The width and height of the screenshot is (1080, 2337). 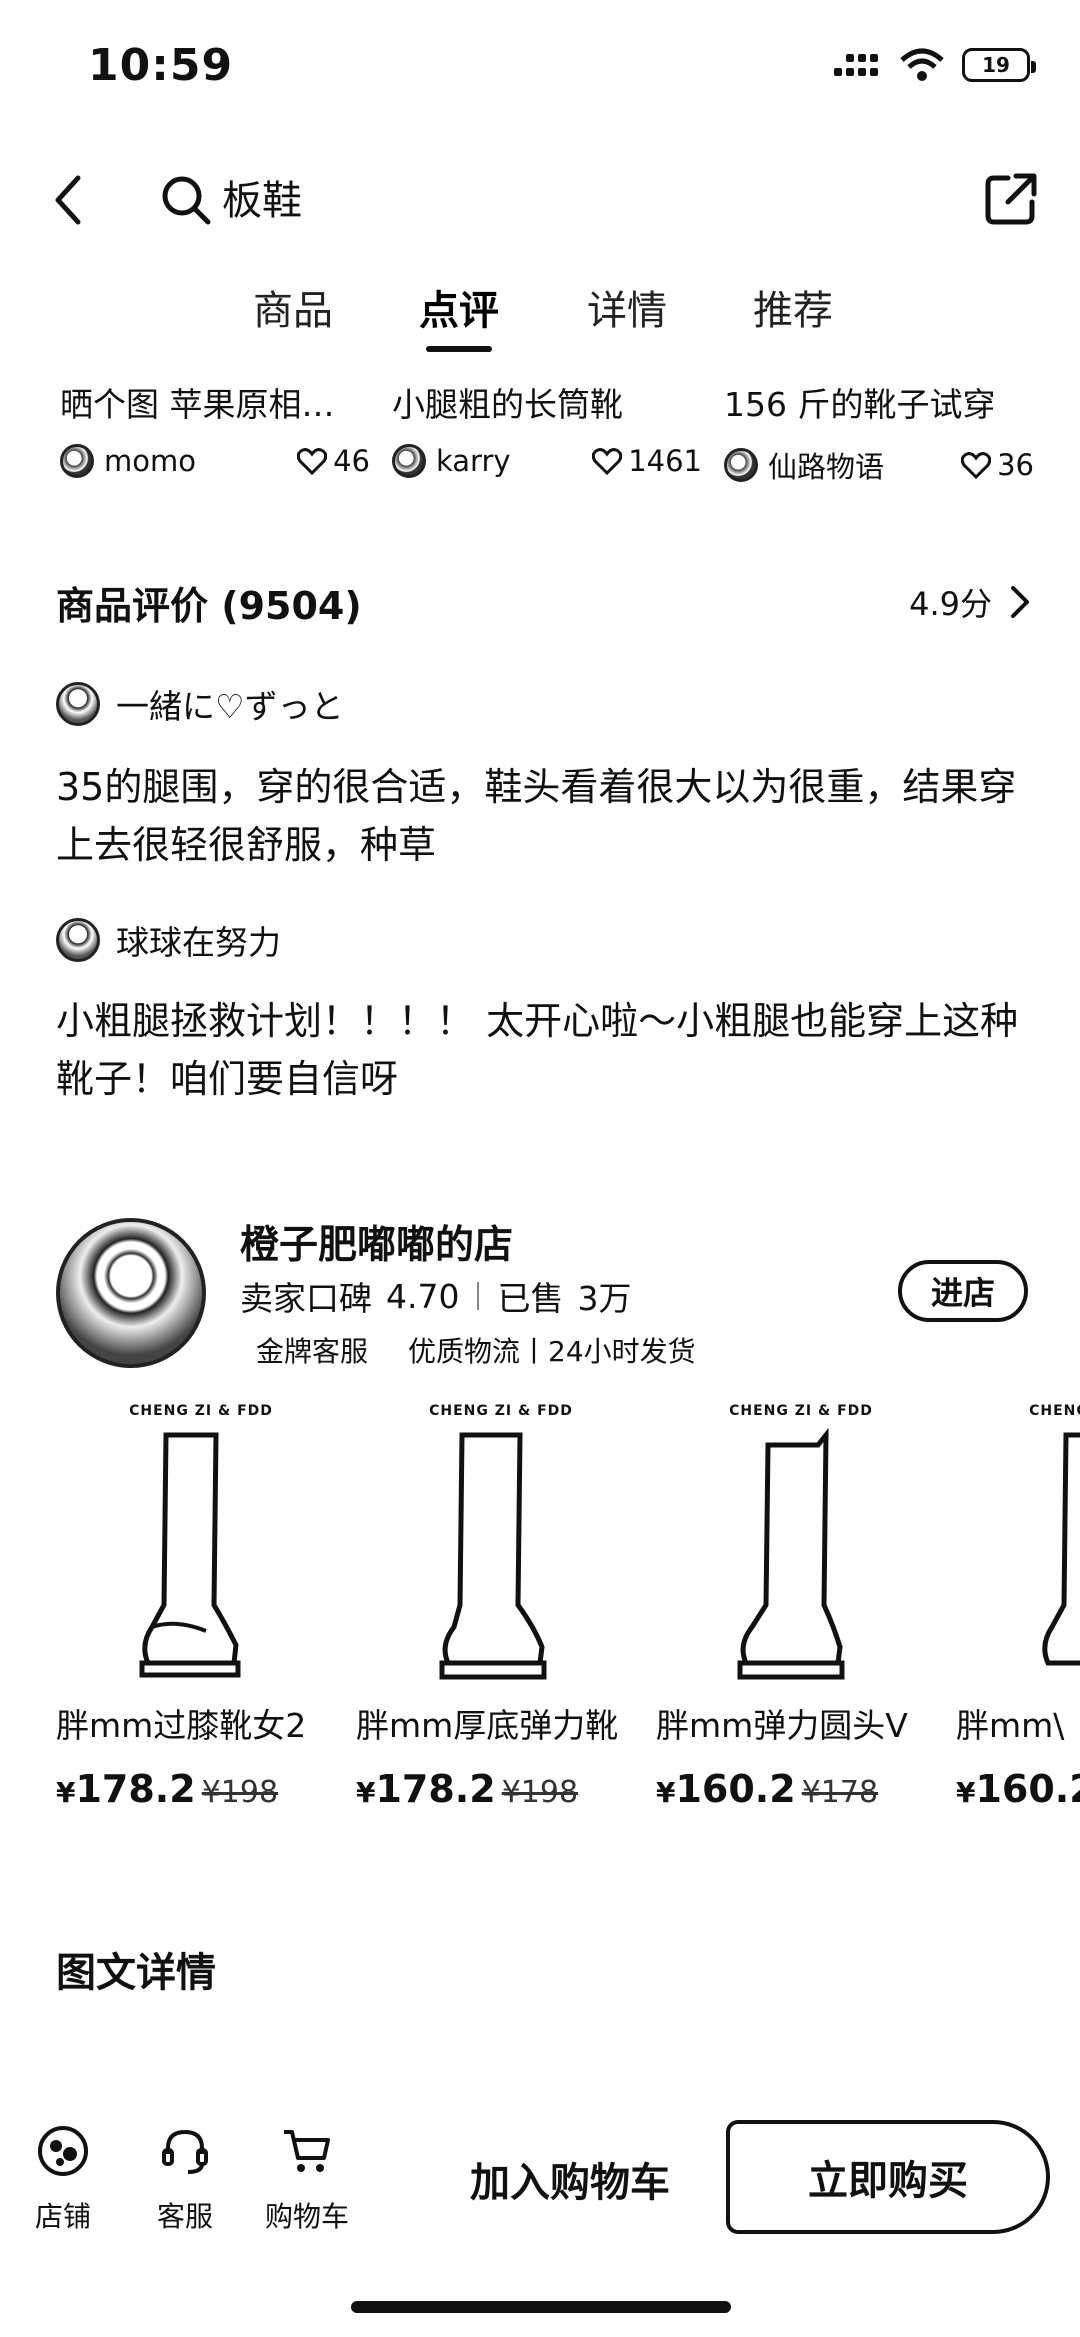 What do you see at coordinates (782, 1725) in the screenshot?
I see `product-name: 胖mm弹力圆头V` at bounding box center [782, 1725].